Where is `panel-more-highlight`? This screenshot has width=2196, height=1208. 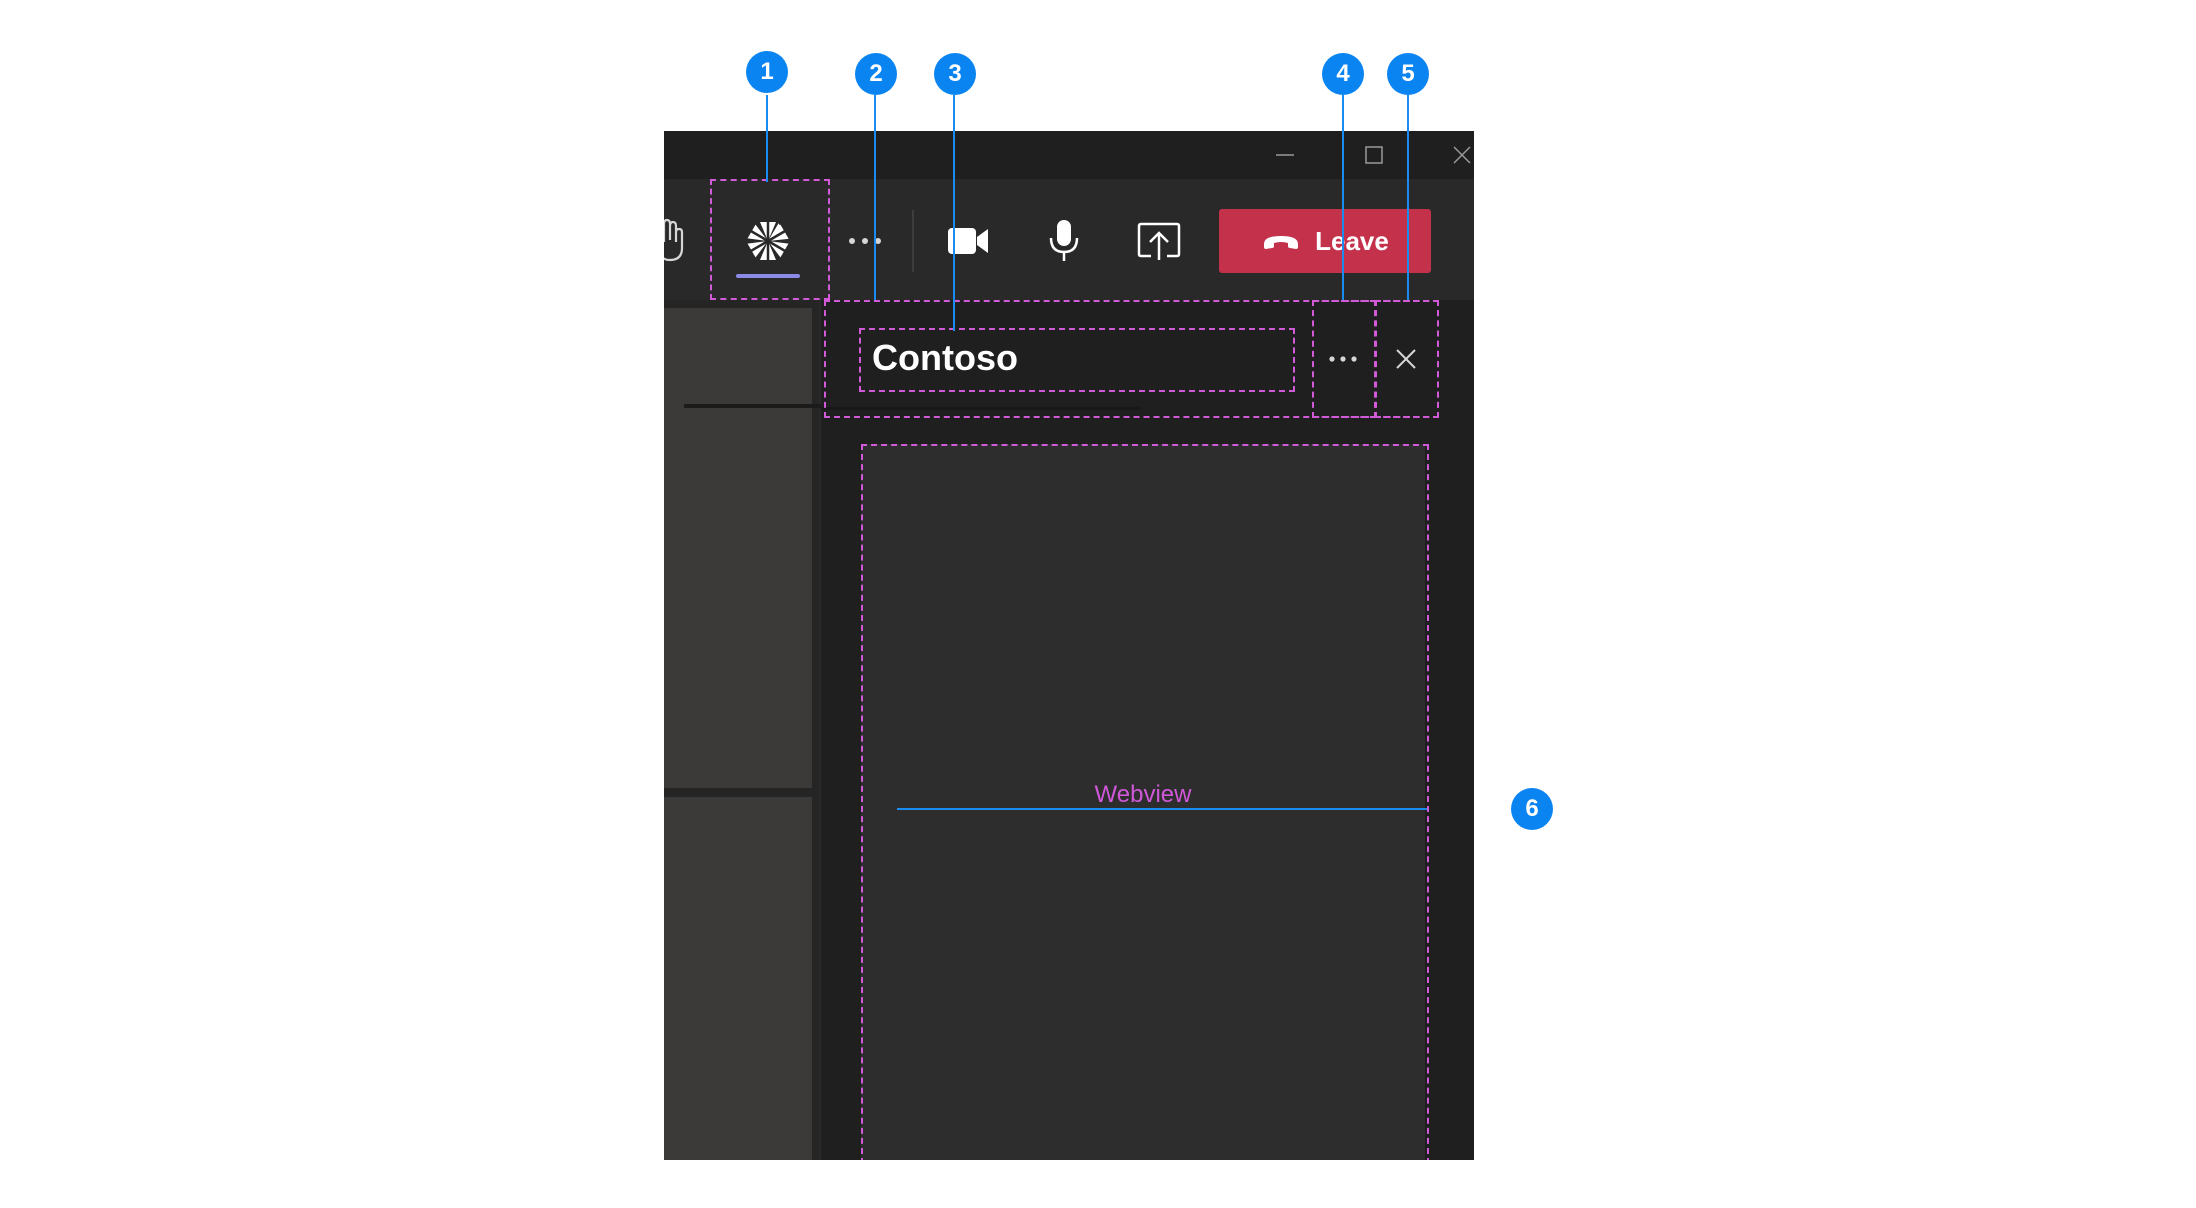 panel-more-highlight is located at coordinates (1344, 359).